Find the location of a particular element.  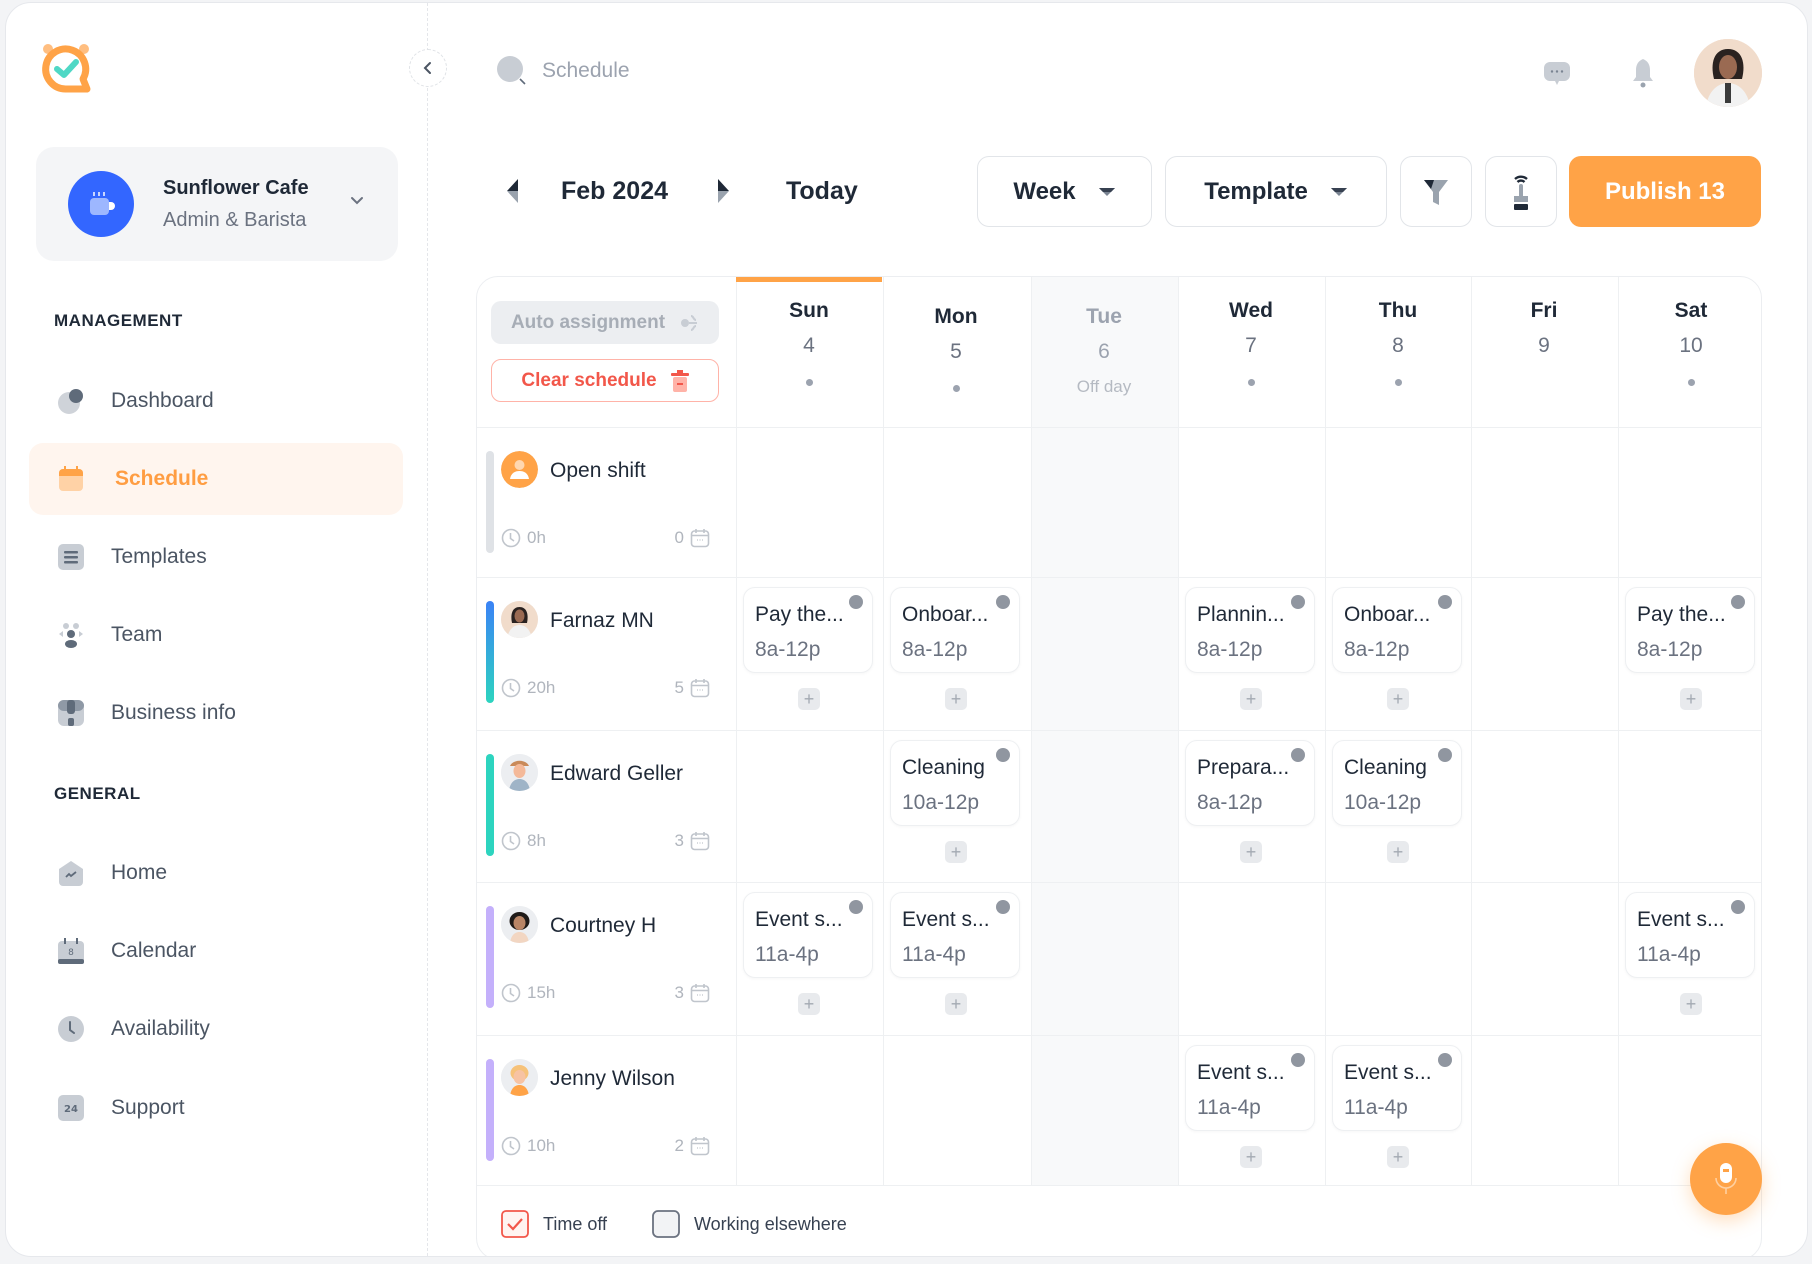

day-header-sat: Sat 10 is located at coordinates (1689, 352).